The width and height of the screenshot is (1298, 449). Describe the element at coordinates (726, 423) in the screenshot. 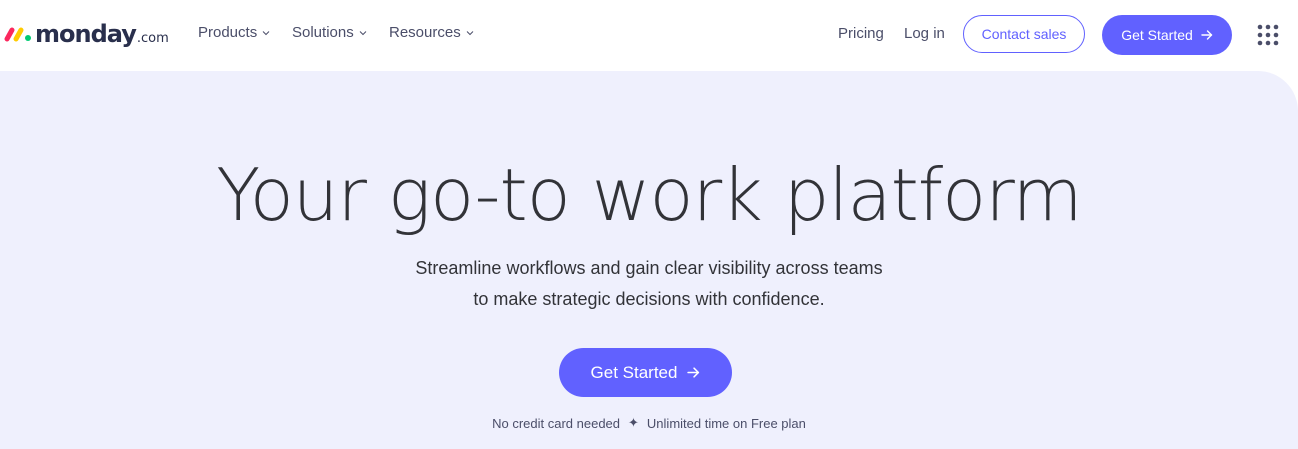

I see `footnote-free-plan: Unlimited time on Free plan` at that location.